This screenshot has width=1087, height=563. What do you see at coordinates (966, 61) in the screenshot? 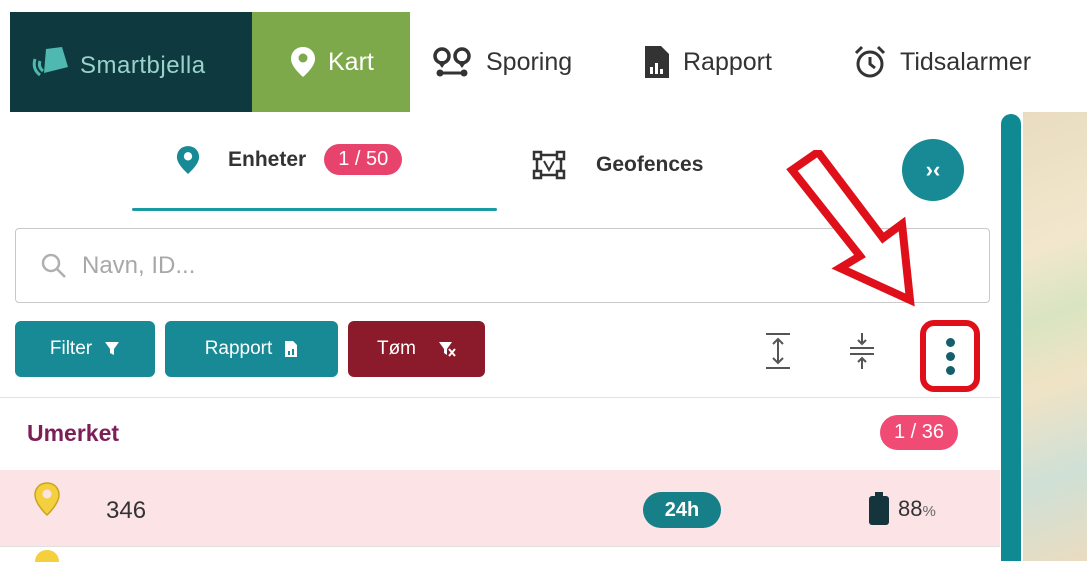
I see `nav-label: Tidsalarmer` at bounding box center [966, 61].